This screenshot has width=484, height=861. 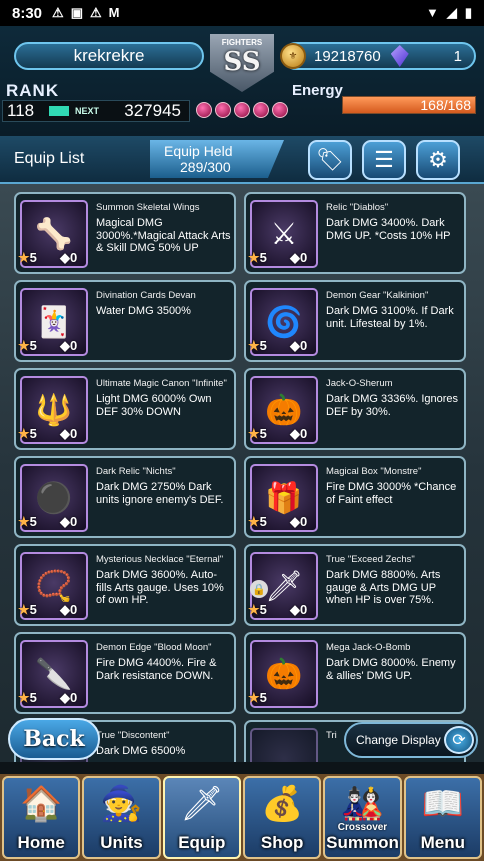 I want to click on equipment-icon: 🌀, so click(x=284, y=322).